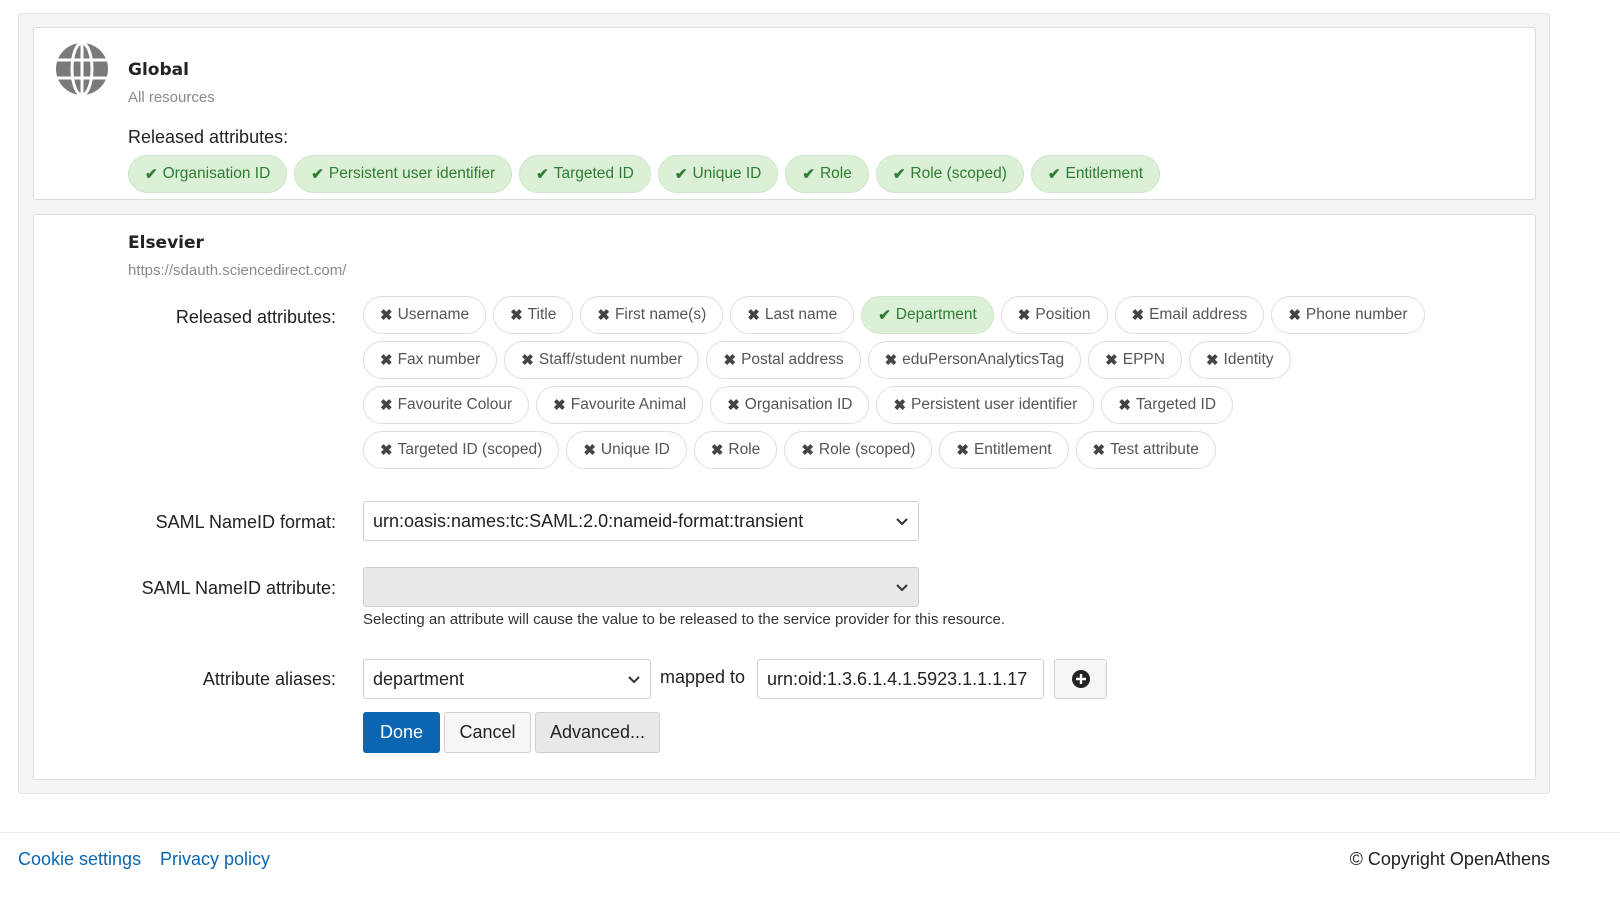 This screenshot has width=1620, height=911. I want to click on attribute-pill: ✔ Role, so click(827, 174).